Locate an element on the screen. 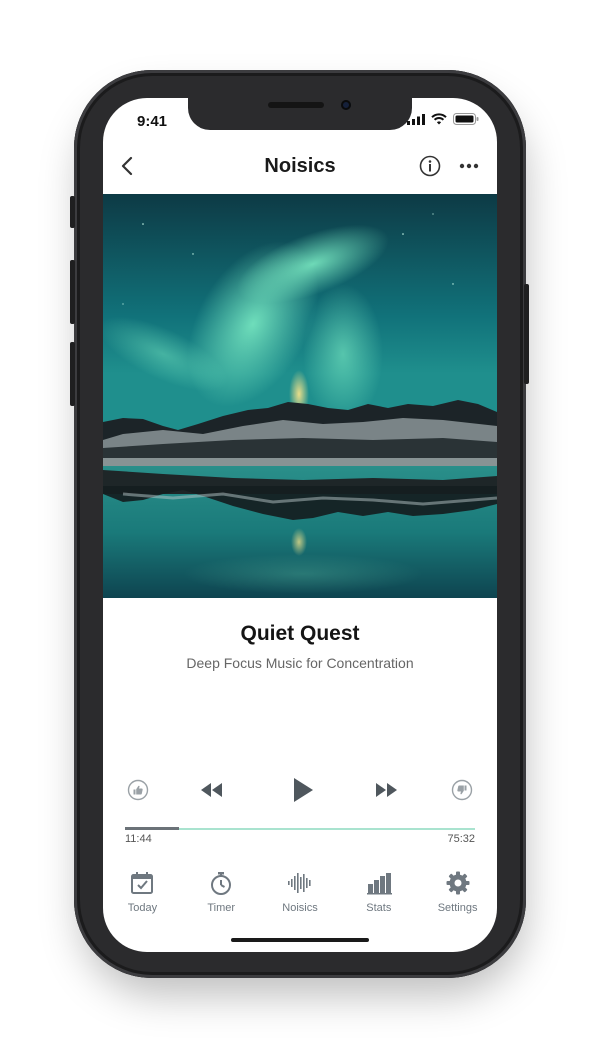  status-icons is located at coordinates (443, 119).